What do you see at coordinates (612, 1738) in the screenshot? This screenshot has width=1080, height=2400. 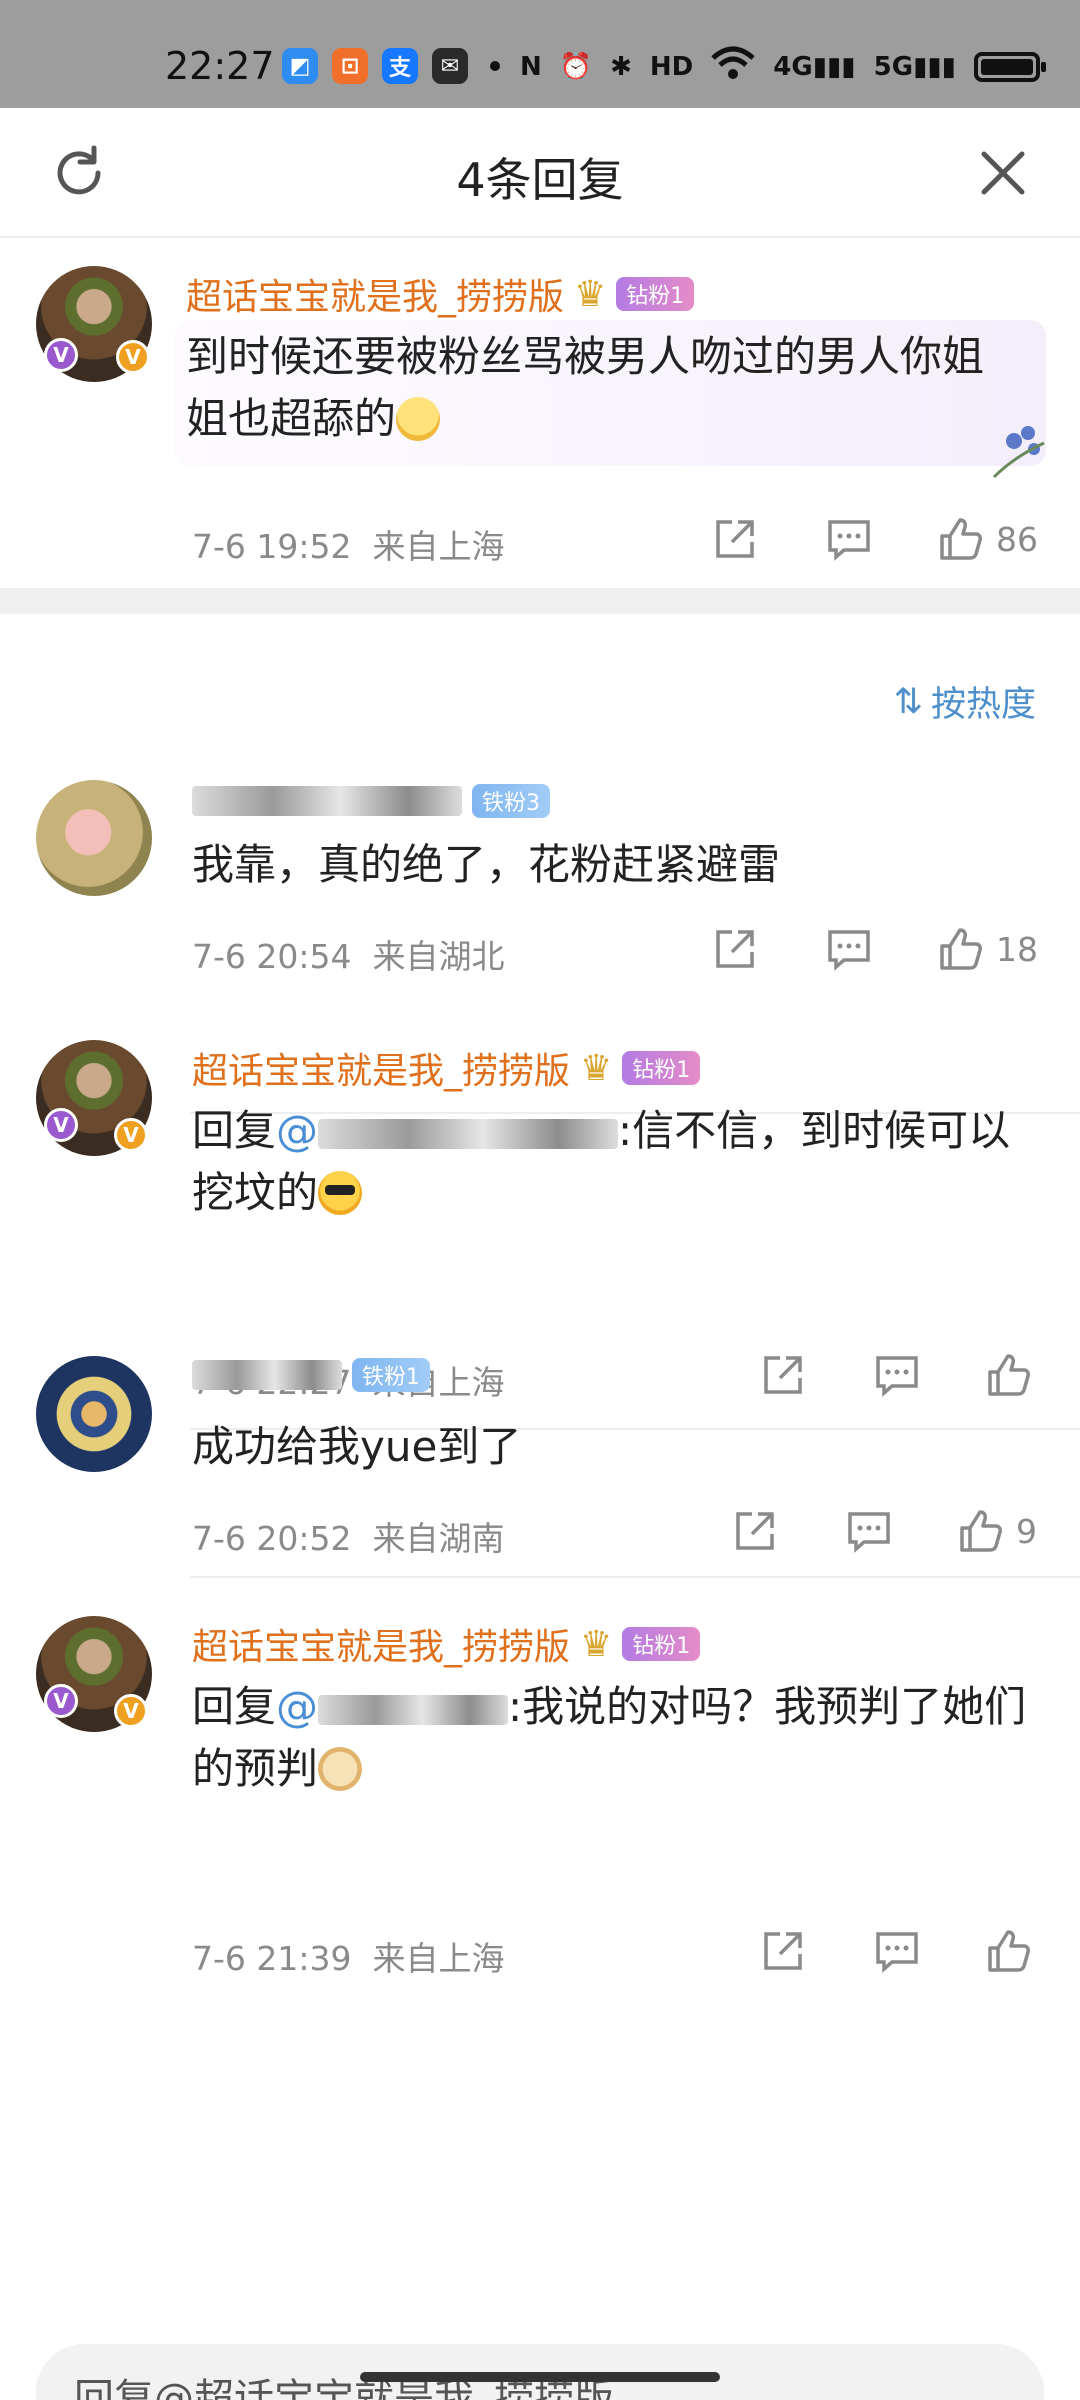 I see `reply-text: 回复@:我说的对吗？我预判了她们的预判` at bounding box center [612, 1738].